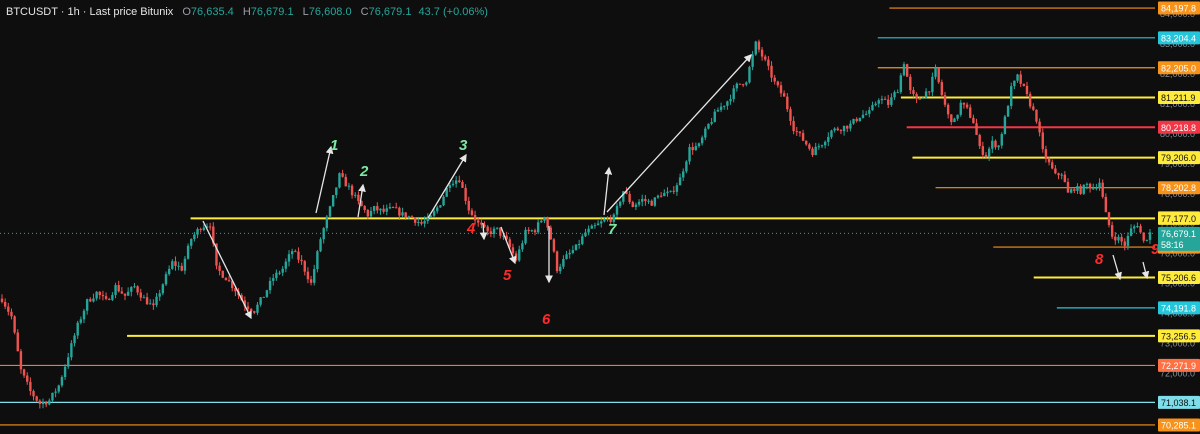 The image size is (1200, 434). I want to click on annotation-arrow, so click(1145, 270).